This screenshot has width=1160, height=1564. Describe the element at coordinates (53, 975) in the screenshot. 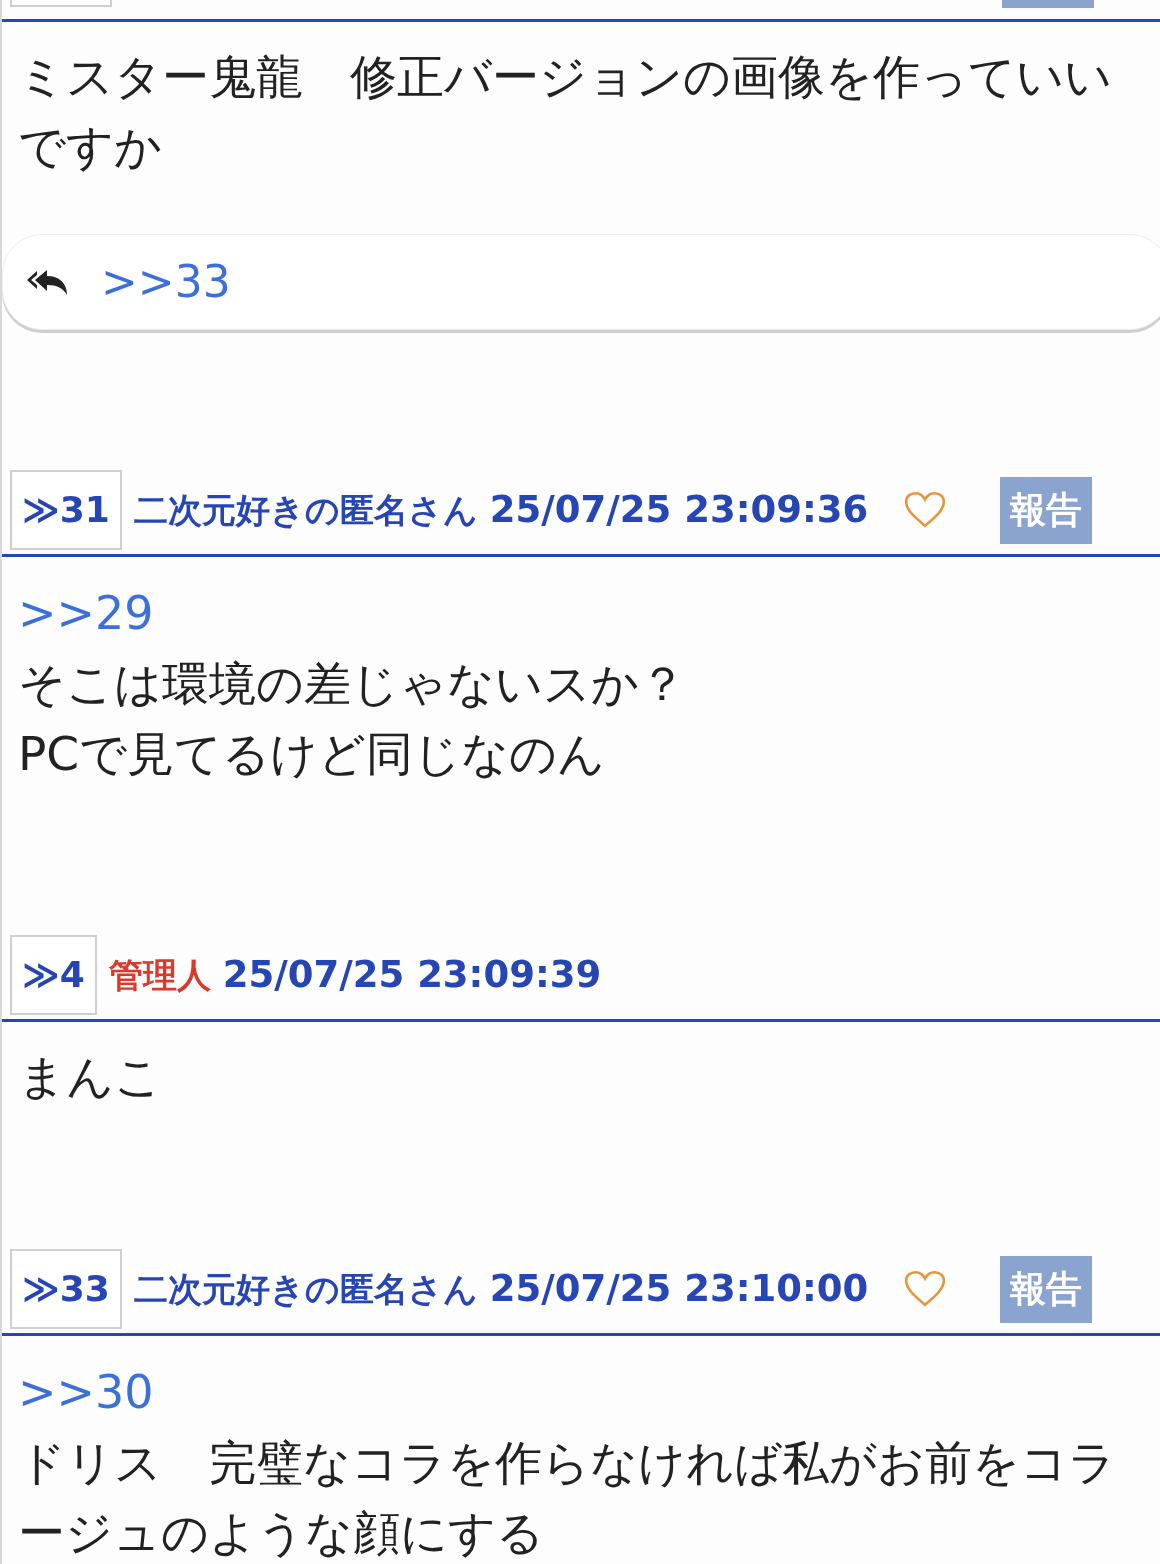

I see `post-number-link: ≫4` at that location.